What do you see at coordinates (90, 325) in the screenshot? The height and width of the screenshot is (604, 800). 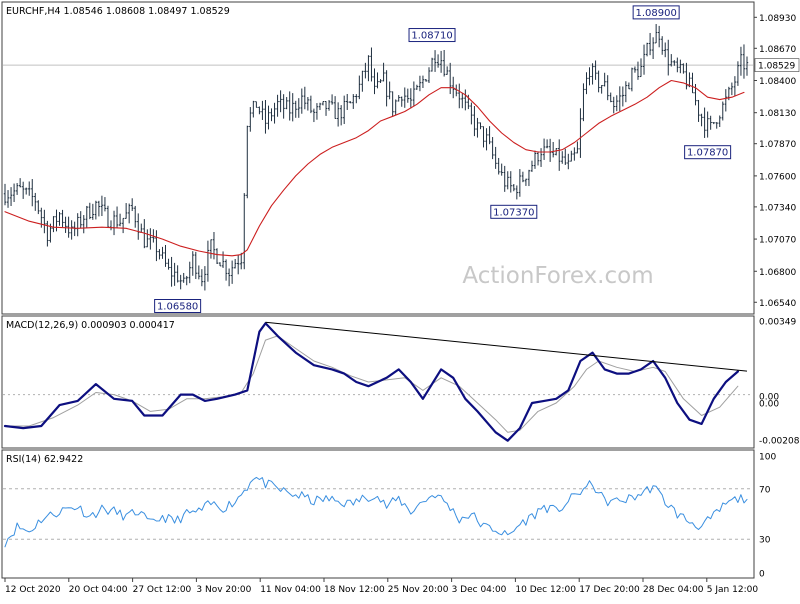 I see `macd-panel-title: MACD(12,26,9) 0.000903 0.000417` at bounding box center [90, 325].